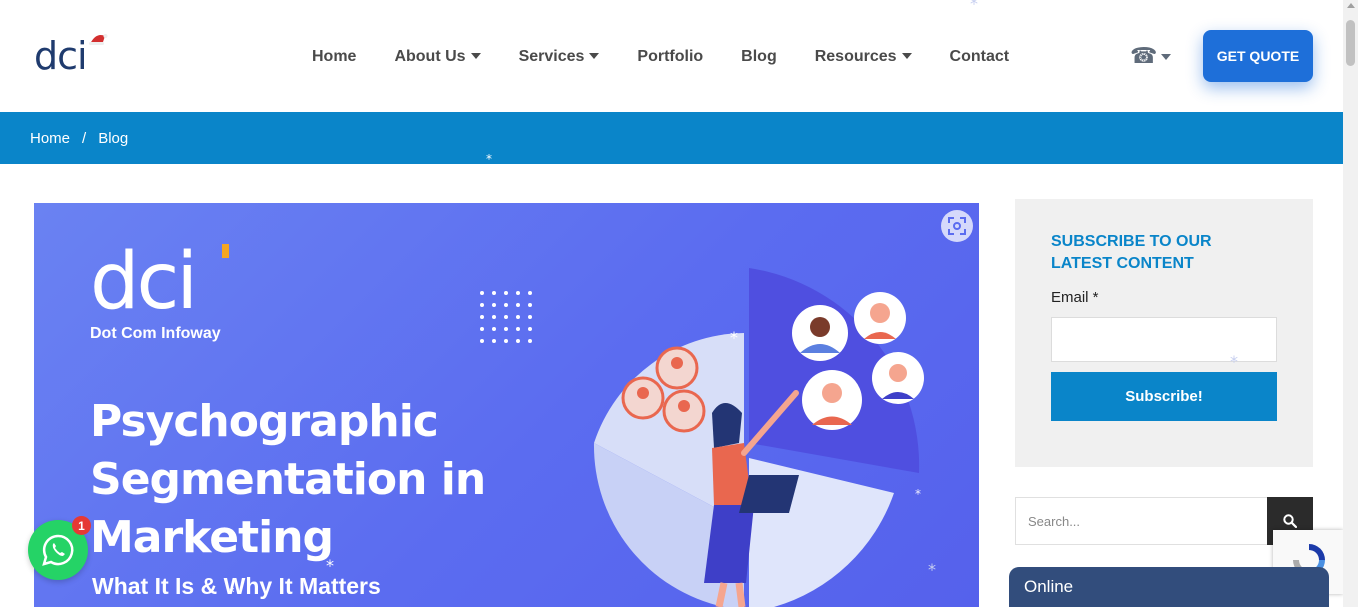  I want to click on site-logo: dci, so click(74, 57).